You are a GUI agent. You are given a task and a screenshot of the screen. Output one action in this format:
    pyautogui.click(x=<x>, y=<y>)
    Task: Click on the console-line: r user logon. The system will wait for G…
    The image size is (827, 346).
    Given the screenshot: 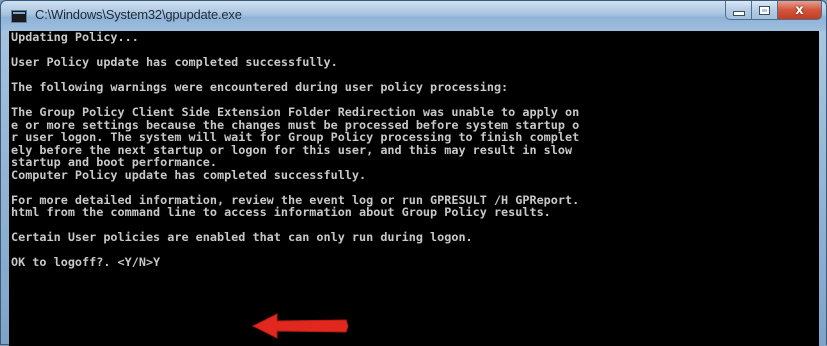 What is the action you would take?
    pyautogui.click(x=295, y=137)
    